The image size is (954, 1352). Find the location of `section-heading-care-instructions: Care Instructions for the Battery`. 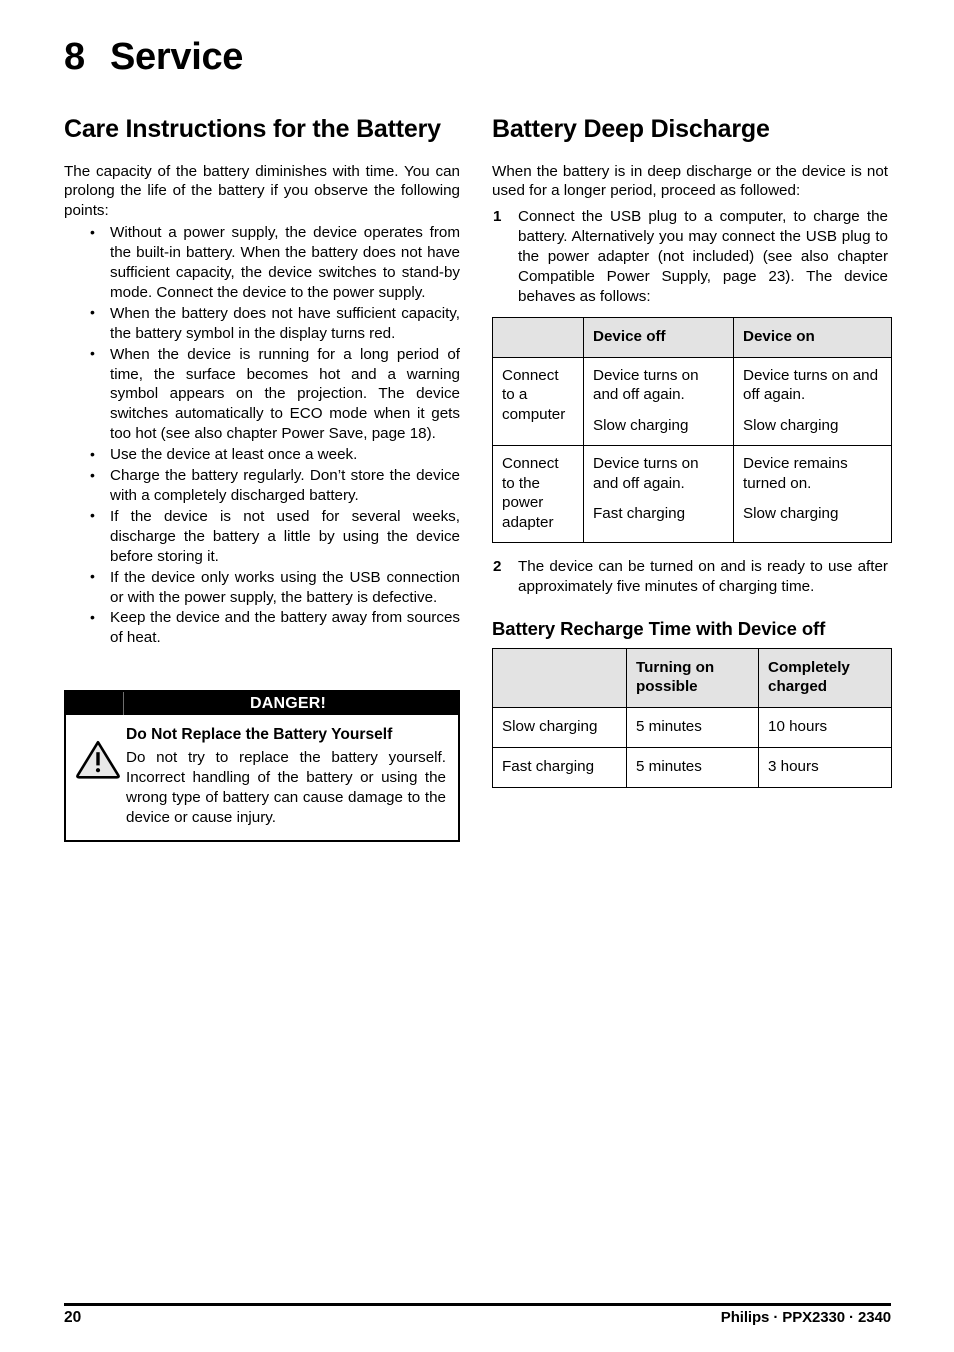

section-heading-care-instructions: Care Instructions for the Battery is located at coordinates (252, 129).